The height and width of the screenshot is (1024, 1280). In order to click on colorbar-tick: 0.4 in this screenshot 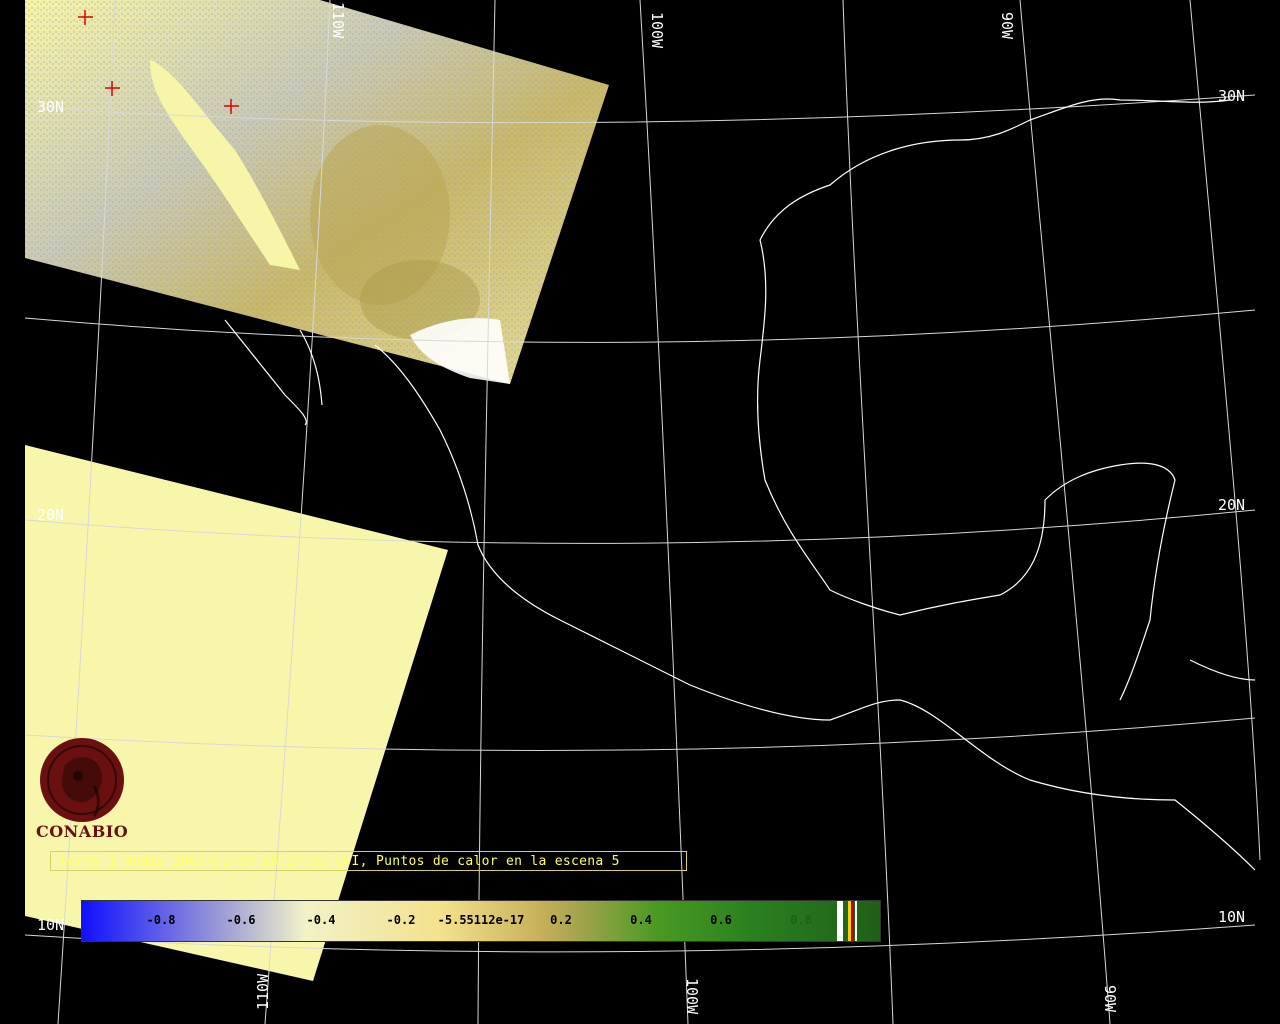, I will do `click(641, 920)`.